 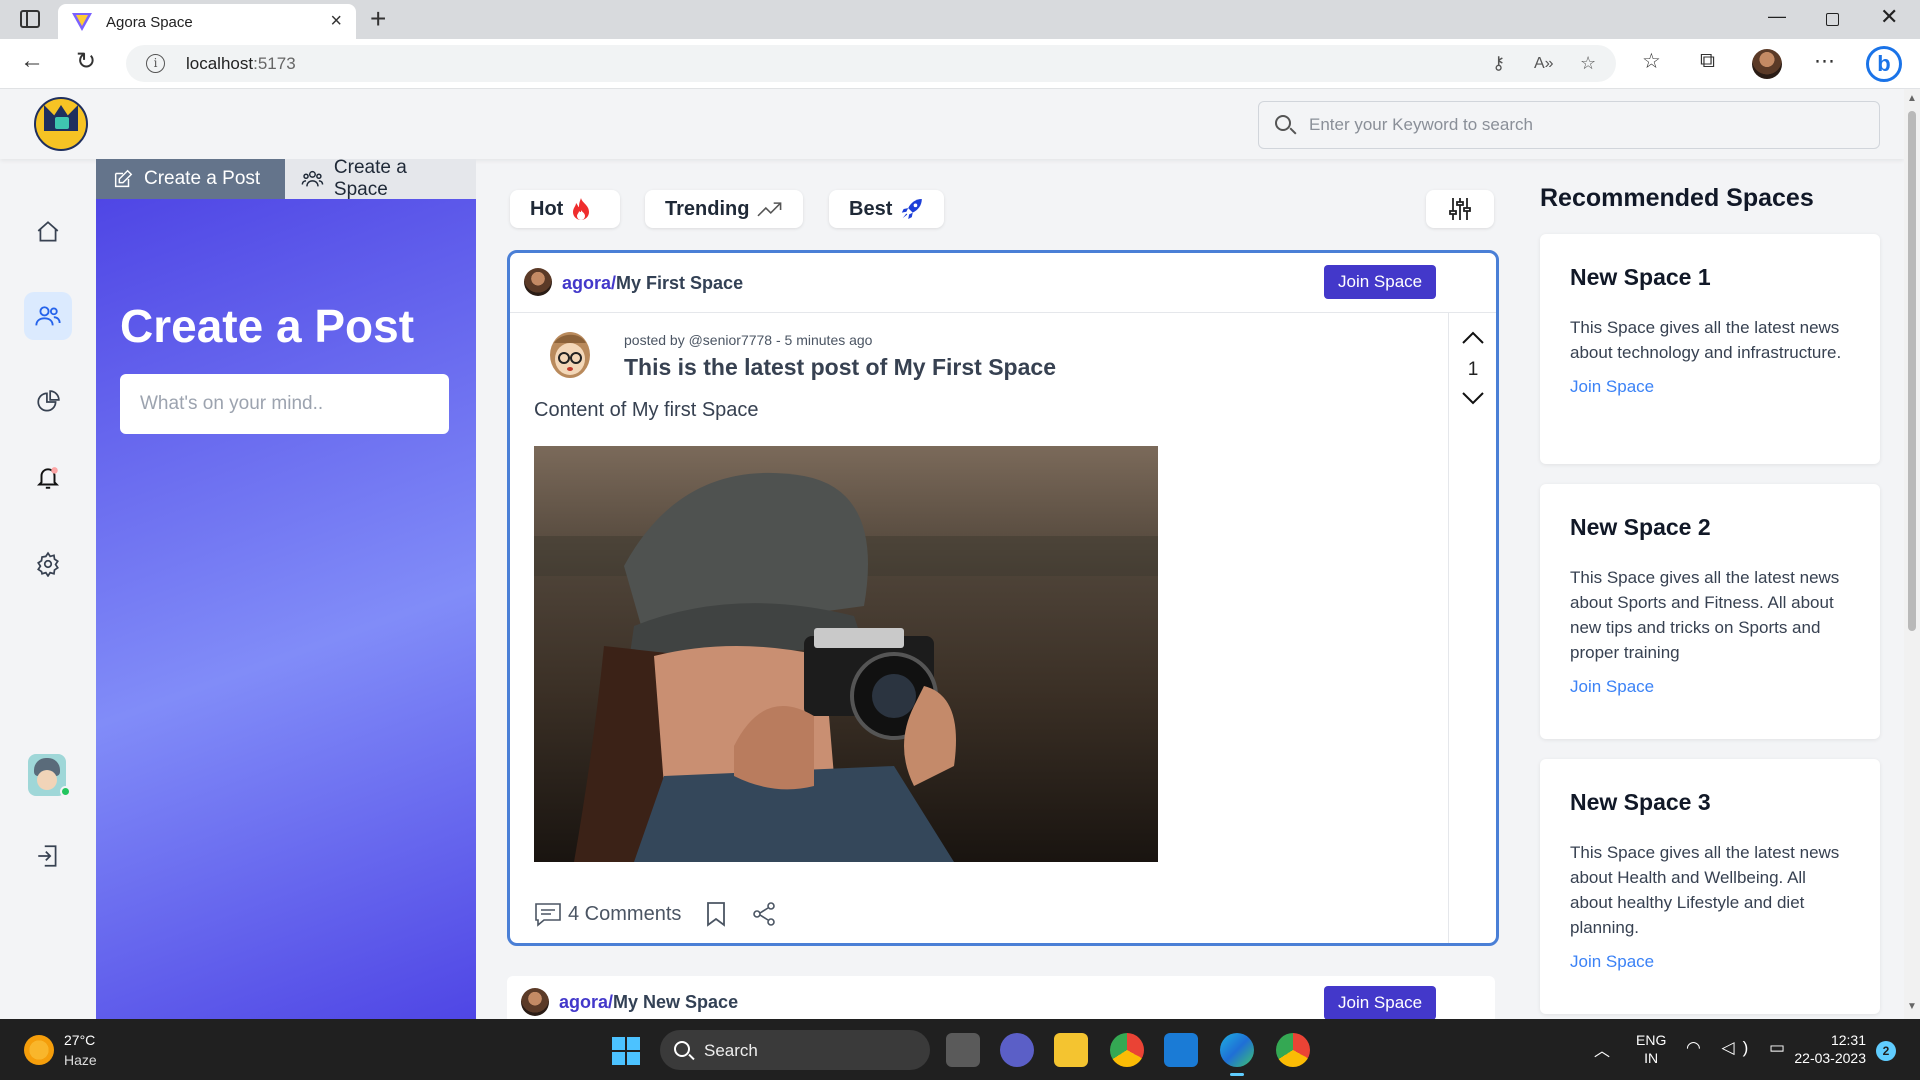 I want to click on photographer-image, so click(x=846, y=654).